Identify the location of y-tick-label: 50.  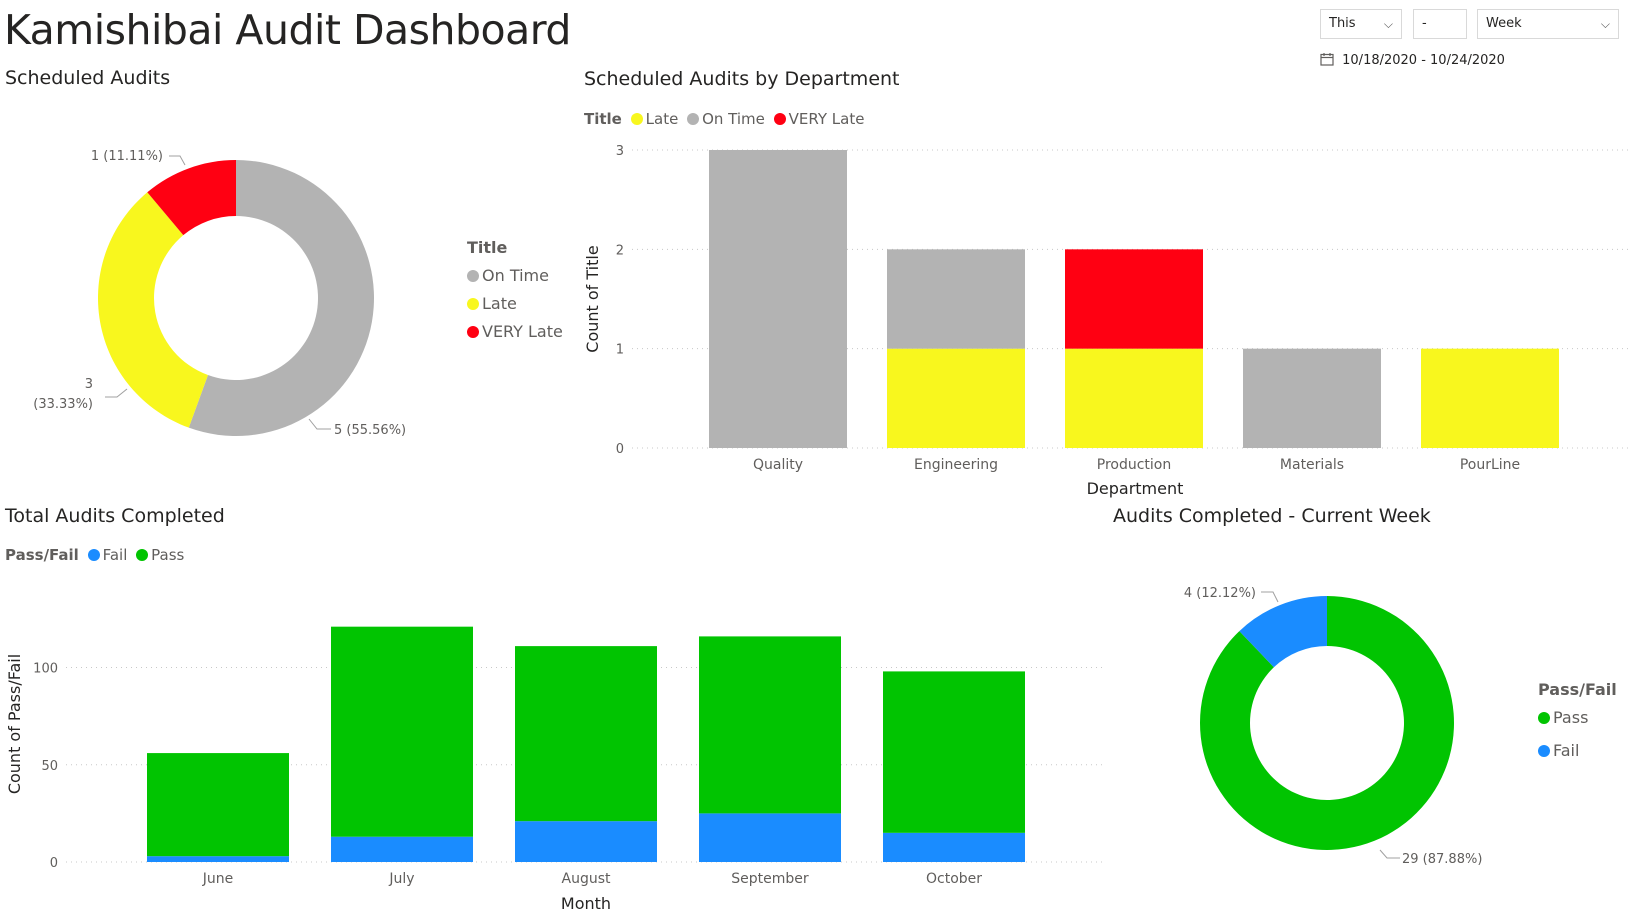
(49, 766).